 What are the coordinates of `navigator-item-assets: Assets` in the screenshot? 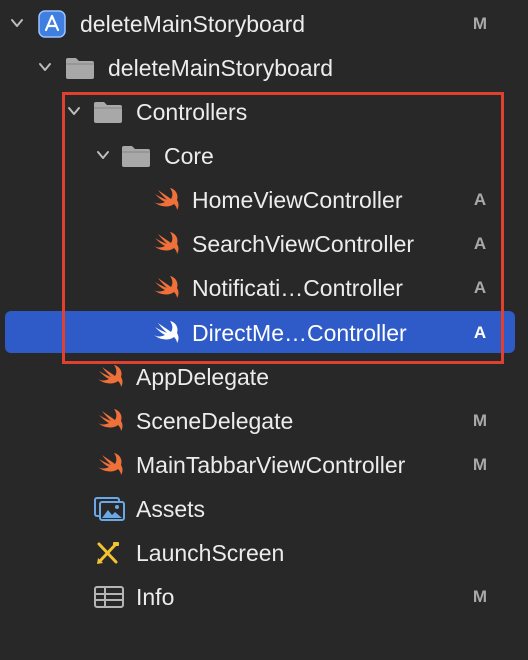 It's located at (264, 509).